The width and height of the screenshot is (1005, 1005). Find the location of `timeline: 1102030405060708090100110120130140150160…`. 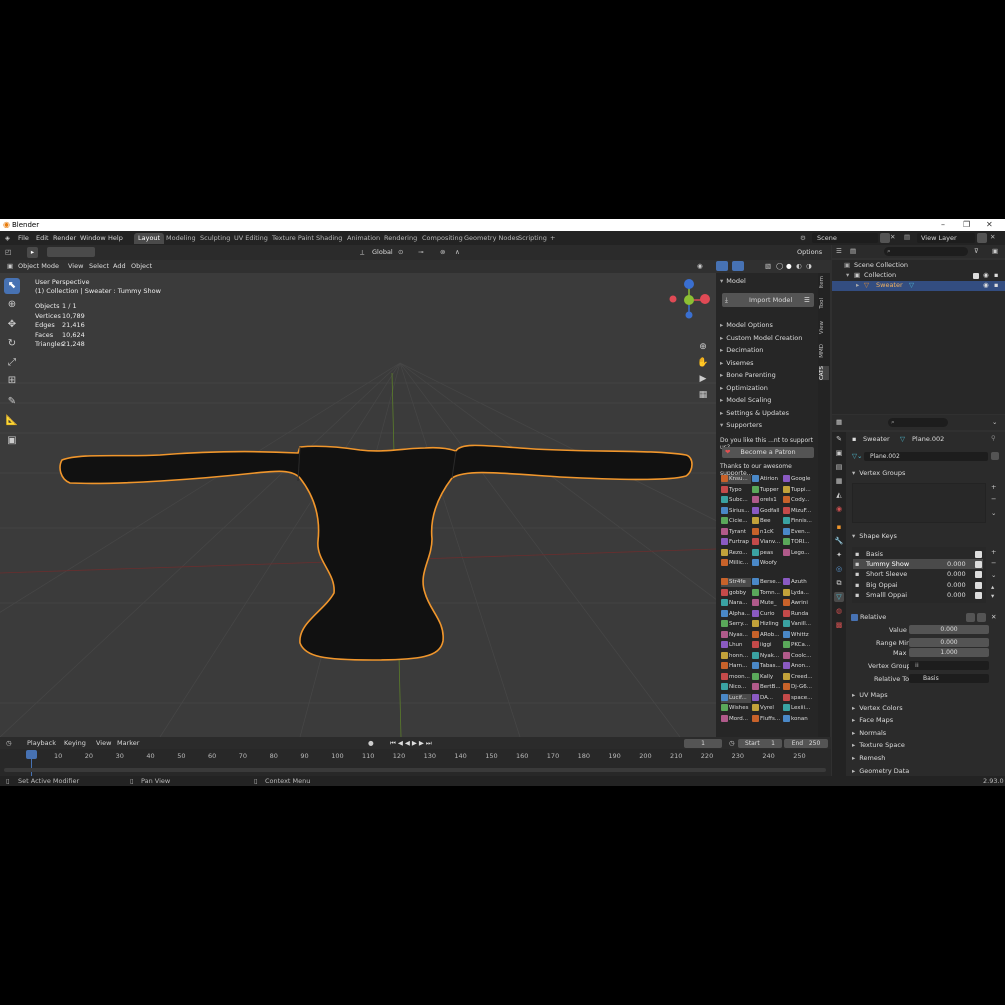

timeline: 1102030405060708090100110120130140150160… is located at coordinates (415, 762).